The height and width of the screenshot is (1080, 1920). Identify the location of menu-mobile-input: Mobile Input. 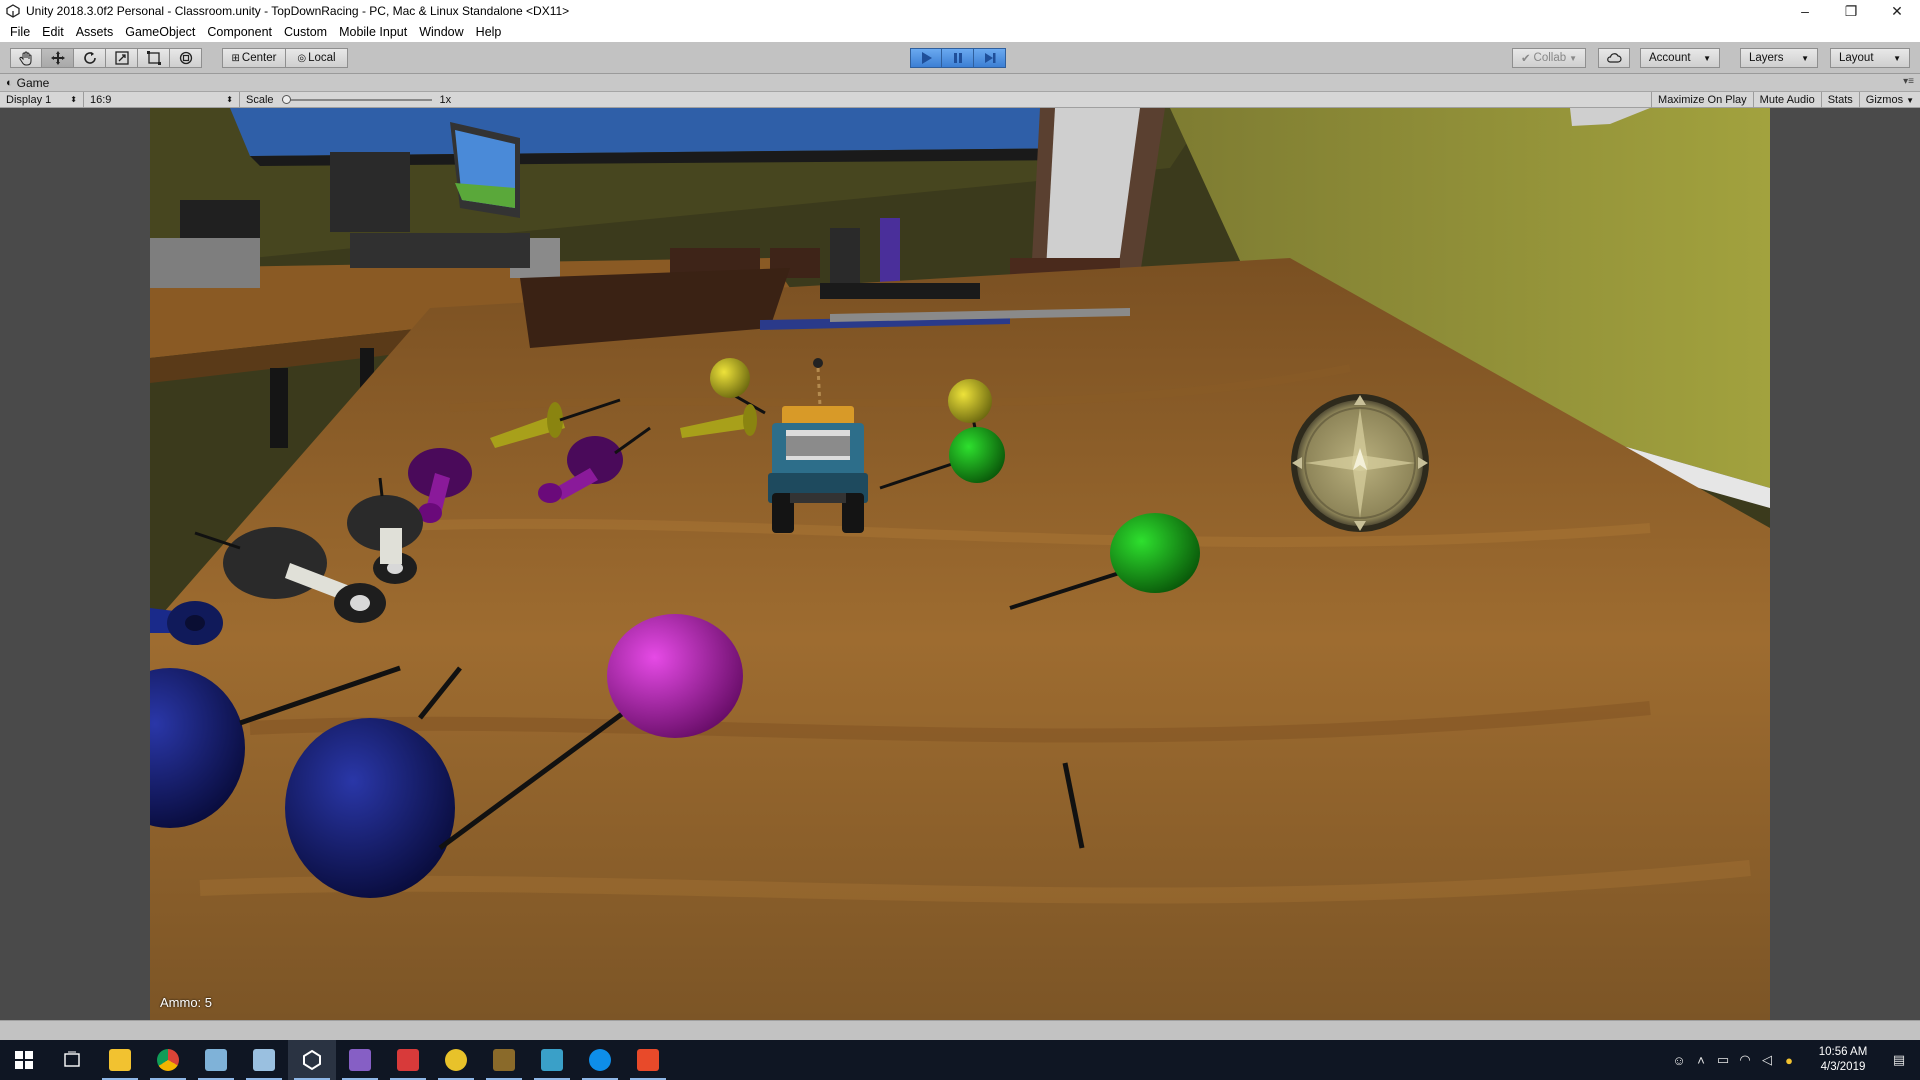
(373, 32).